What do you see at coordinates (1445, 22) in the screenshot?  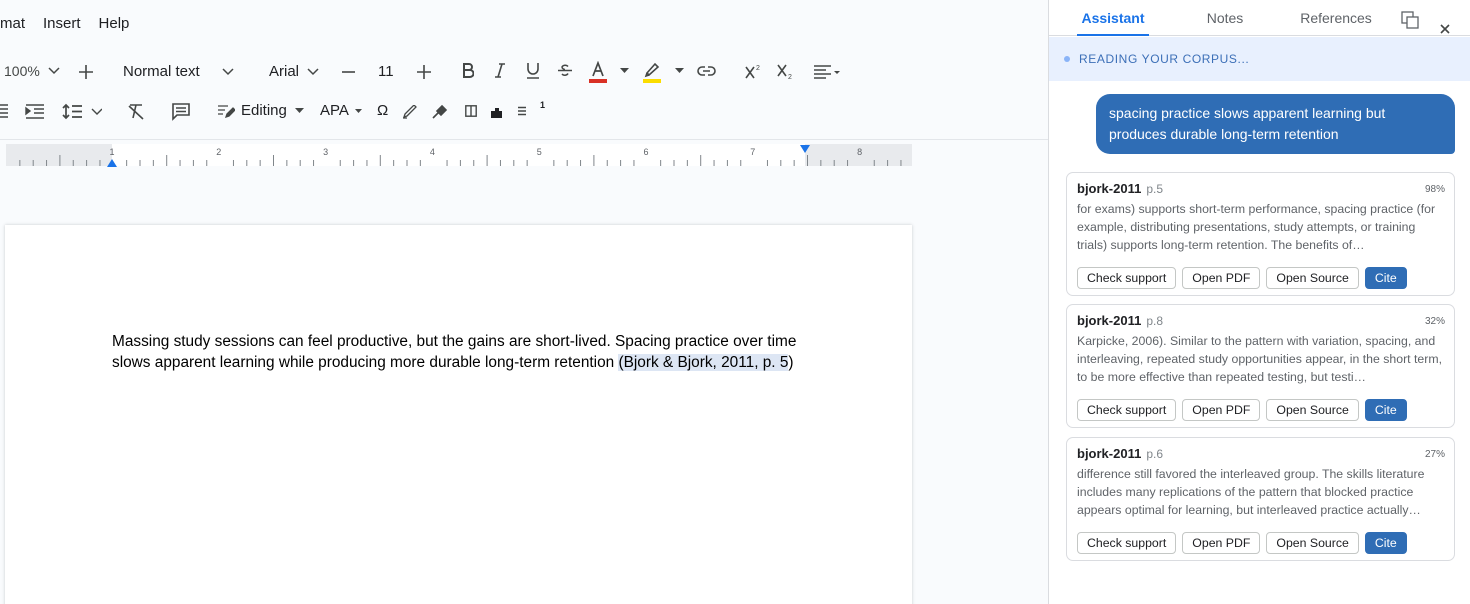 I see `close-button` at bounding box center [1445, 22].